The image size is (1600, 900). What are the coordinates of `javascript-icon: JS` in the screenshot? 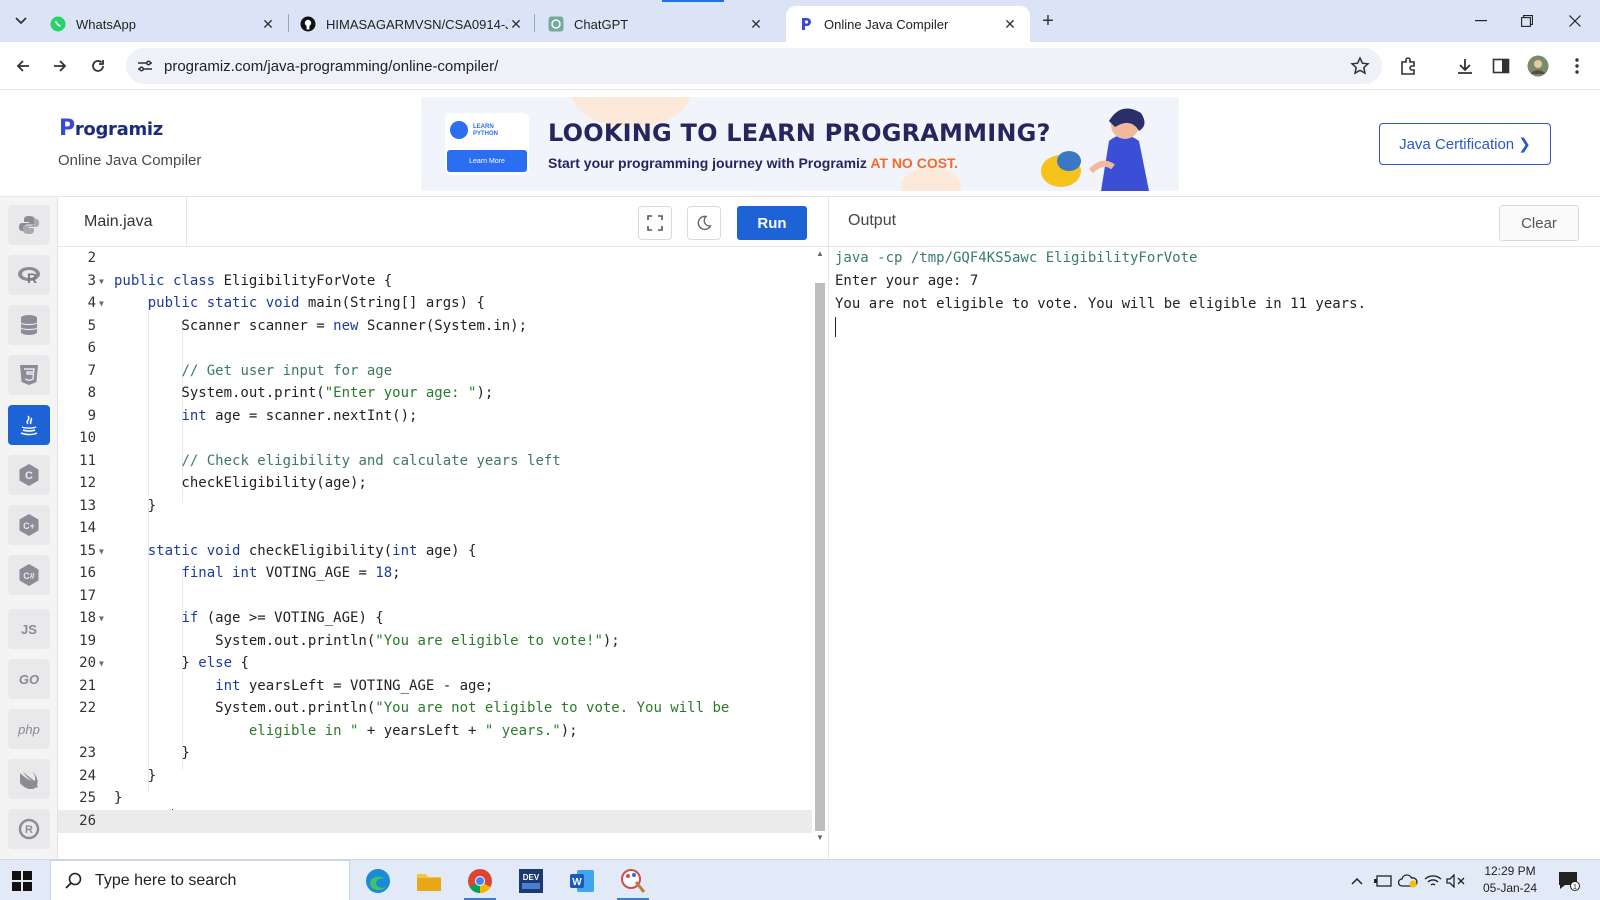 It's located at (29, 629).